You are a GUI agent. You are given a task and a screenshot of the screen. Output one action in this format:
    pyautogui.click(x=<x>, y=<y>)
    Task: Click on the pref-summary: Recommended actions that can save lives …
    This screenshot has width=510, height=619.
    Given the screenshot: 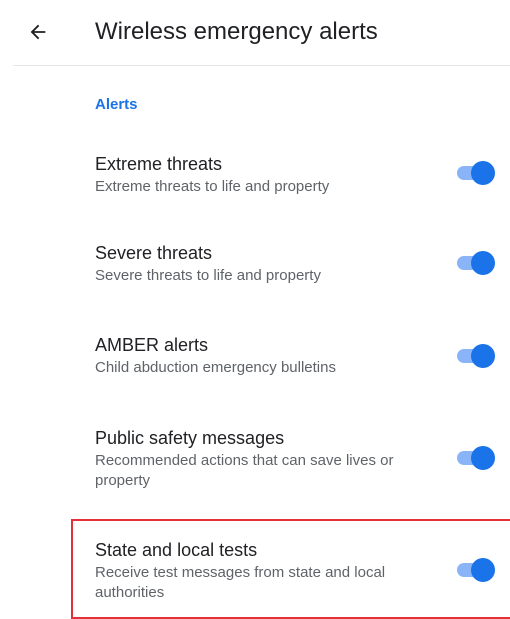 What is the action you would take?
    pyautogui.click(x=244, y=470)
    